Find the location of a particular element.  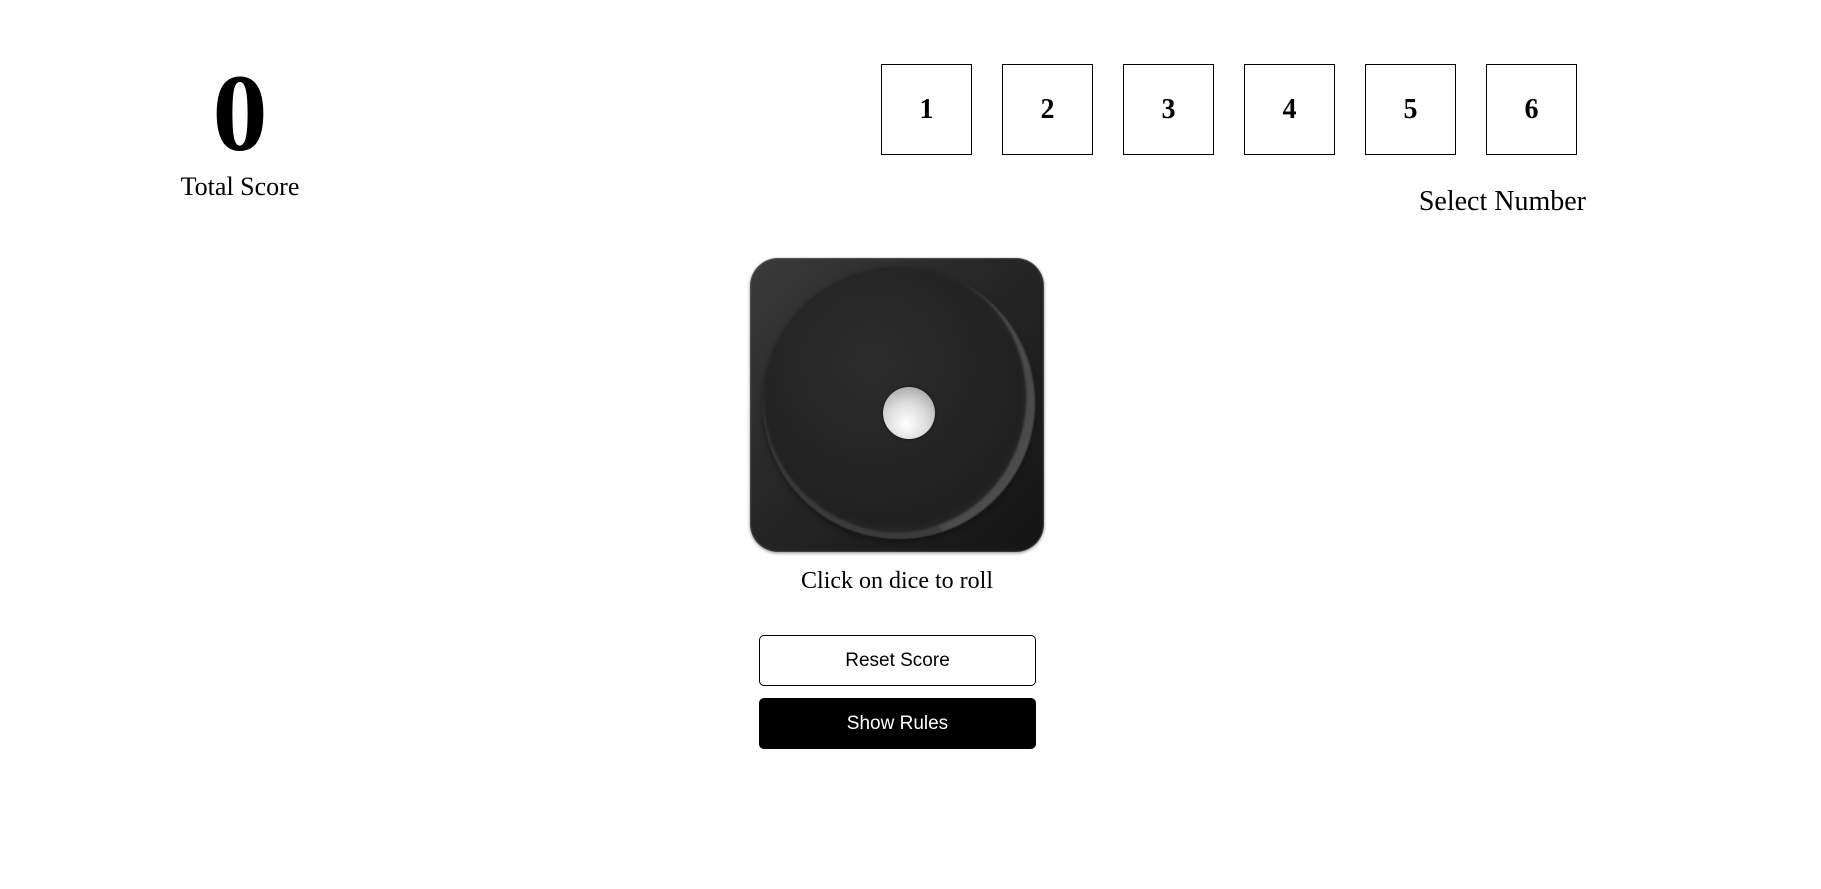

select-number-label: Select Number is located at coordinates (1502, 201).